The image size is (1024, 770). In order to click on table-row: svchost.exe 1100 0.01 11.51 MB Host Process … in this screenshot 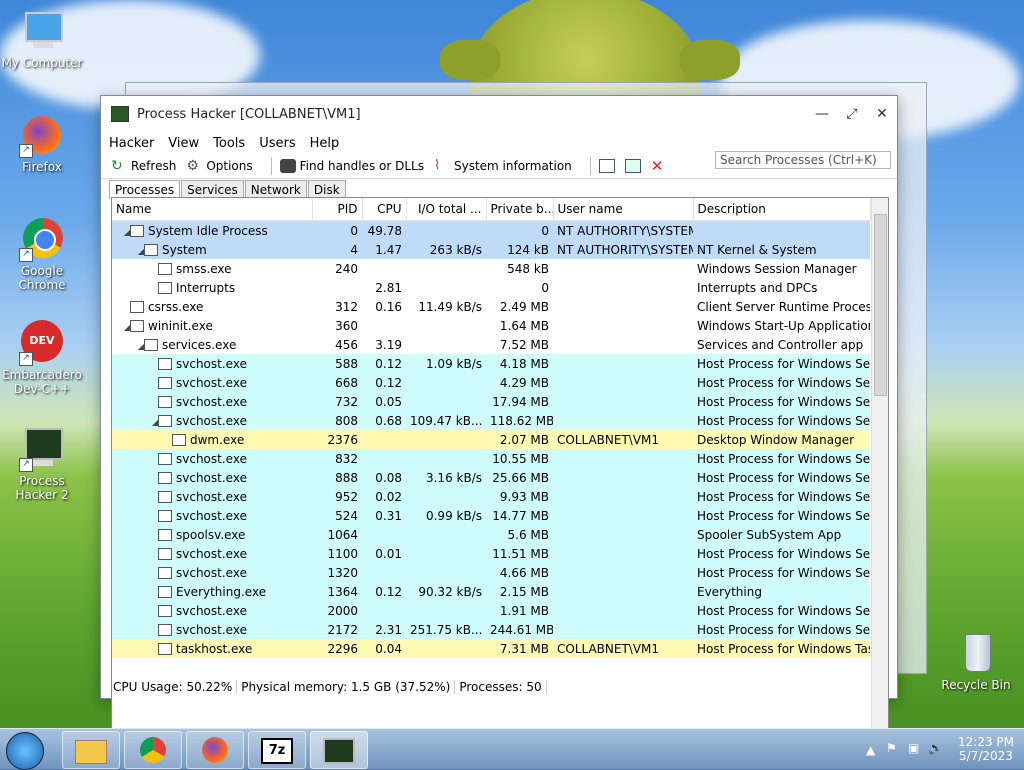, I will do `click(491, 553)`.